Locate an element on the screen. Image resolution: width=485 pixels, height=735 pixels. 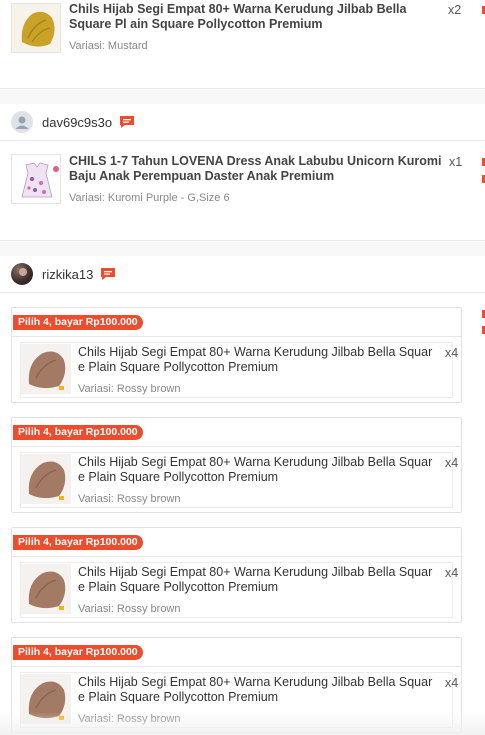
product-quantity: x2 is located at coordinates (455, 10).